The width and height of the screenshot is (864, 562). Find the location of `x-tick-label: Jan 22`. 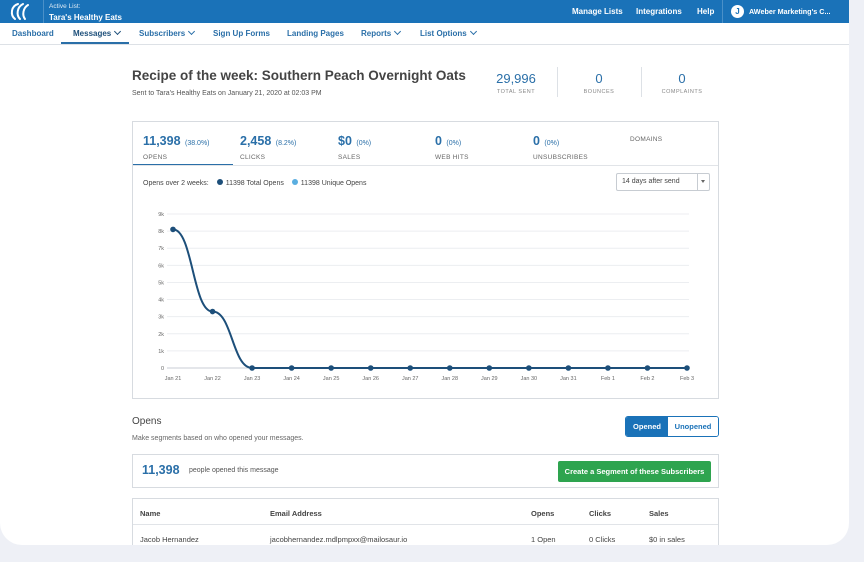

x-tick-label: Jan 22 is located at coordinates (212, 379).